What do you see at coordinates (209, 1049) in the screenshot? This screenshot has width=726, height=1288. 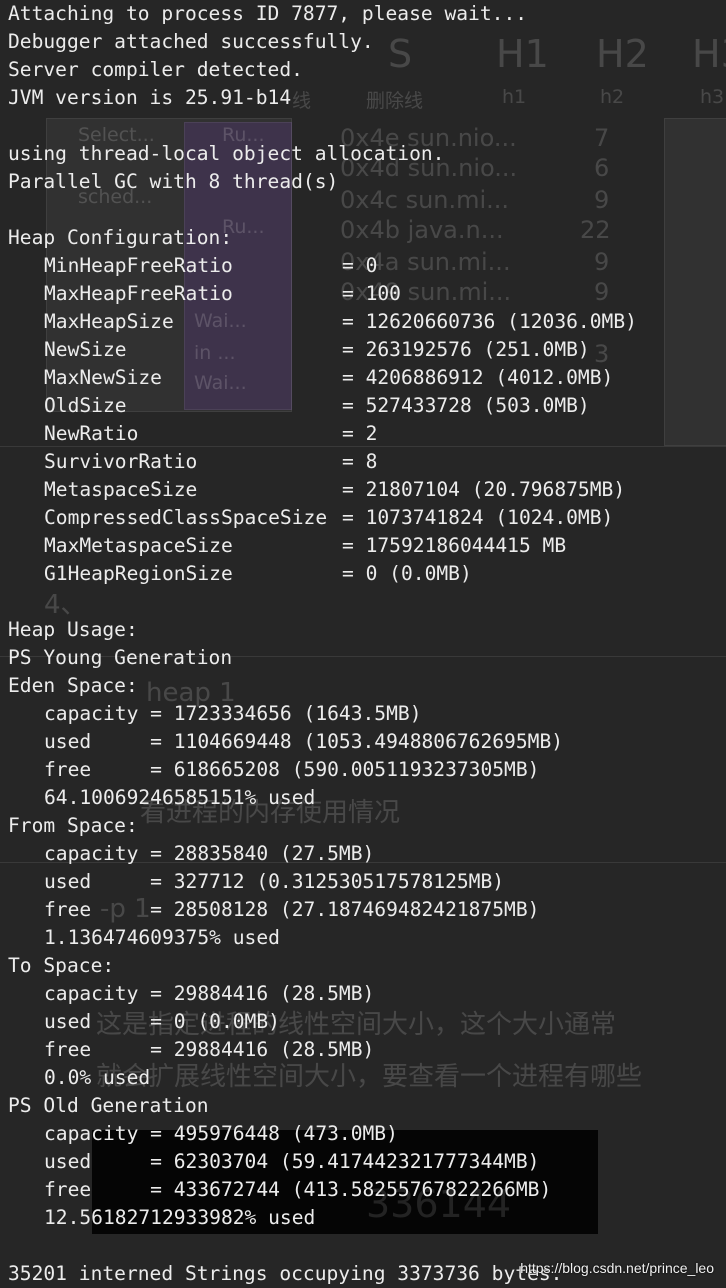 I see `to-free: free = 29884416 (28.5MB)` at bounding box center [209, 1049].